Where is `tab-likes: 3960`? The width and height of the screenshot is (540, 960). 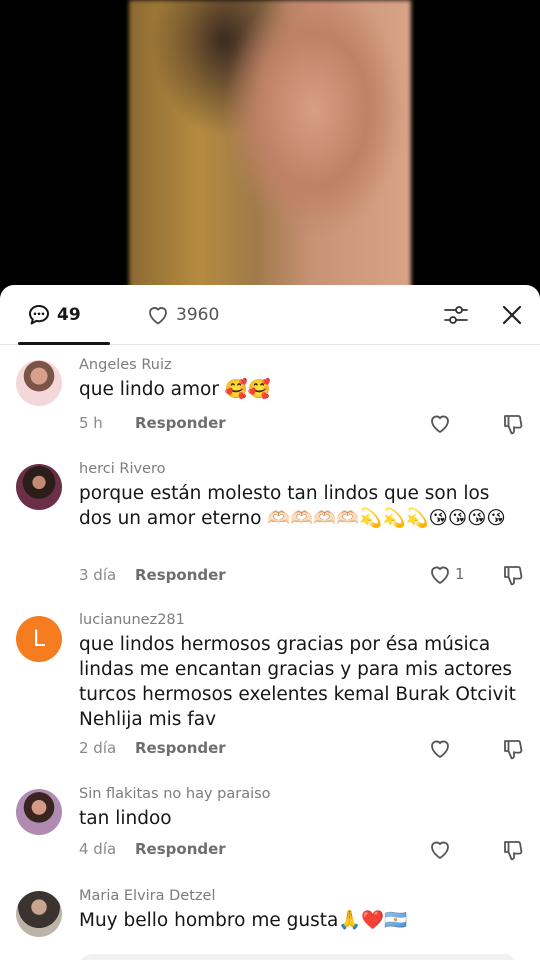
tab-likes: 3960 is located at coordinates (182, 315).